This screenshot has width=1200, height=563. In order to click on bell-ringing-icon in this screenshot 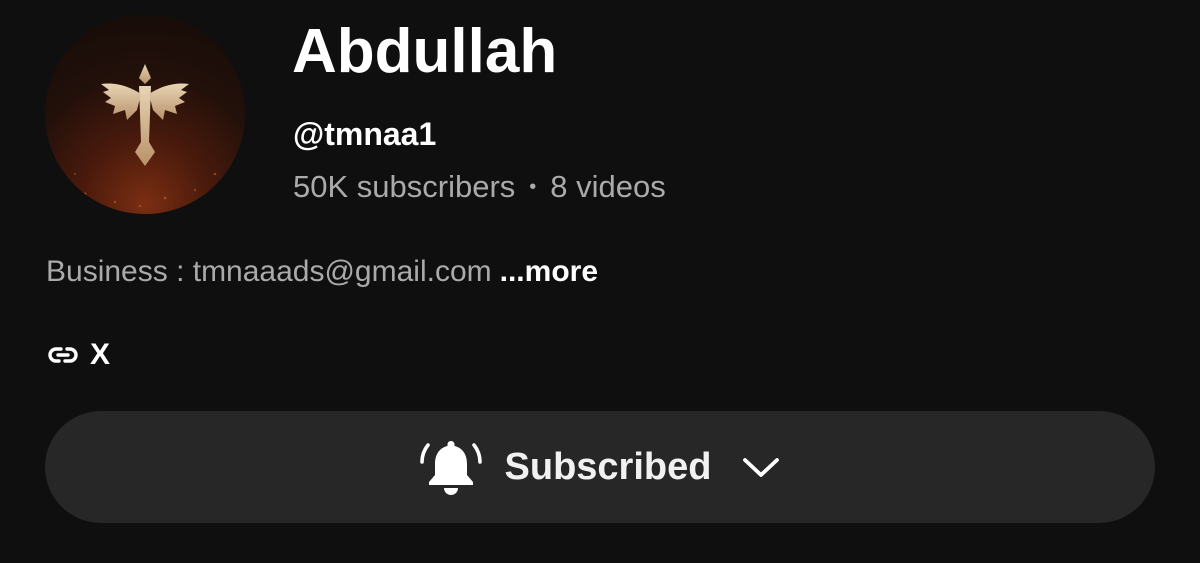, I will do `click(451, 467)`.